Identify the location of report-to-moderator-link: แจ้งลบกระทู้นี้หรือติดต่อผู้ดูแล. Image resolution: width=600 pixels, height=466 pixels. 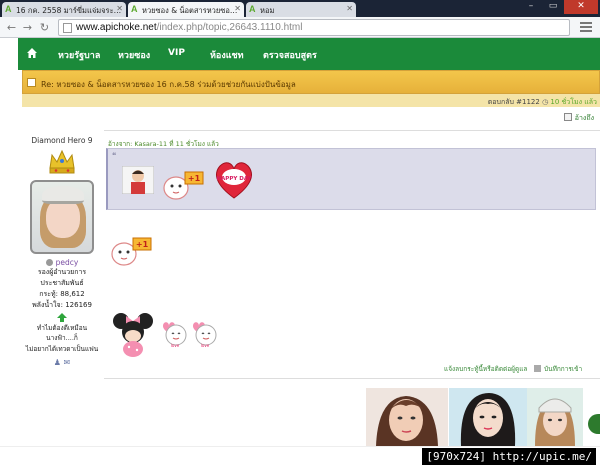
(485, 369).